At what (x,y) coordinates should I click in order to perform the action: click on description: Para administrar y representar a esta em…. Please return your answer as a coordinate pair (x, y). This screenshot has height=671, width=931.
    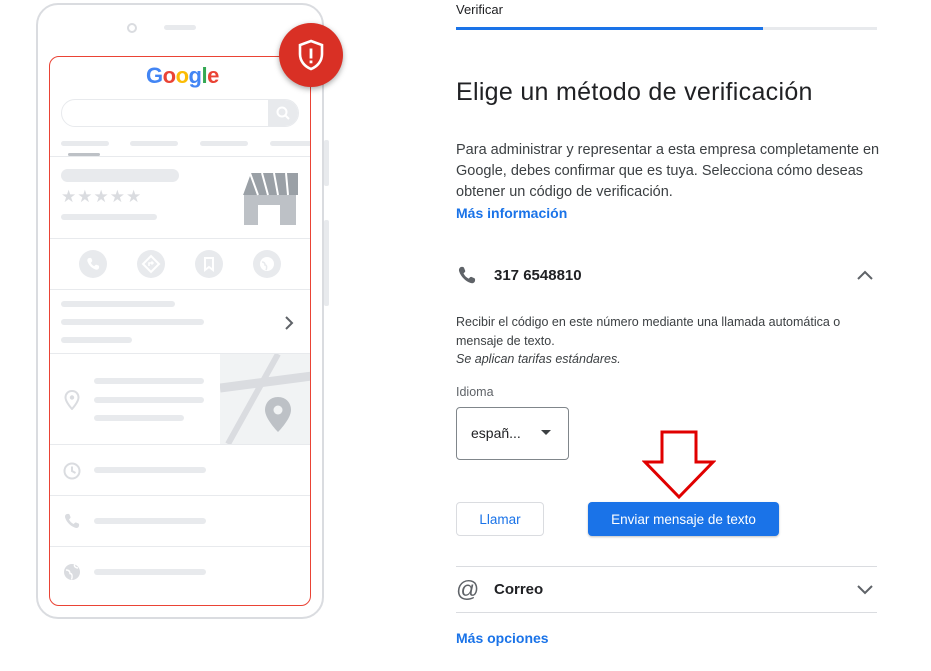
    Looking at the image, I should click on (671, 182).